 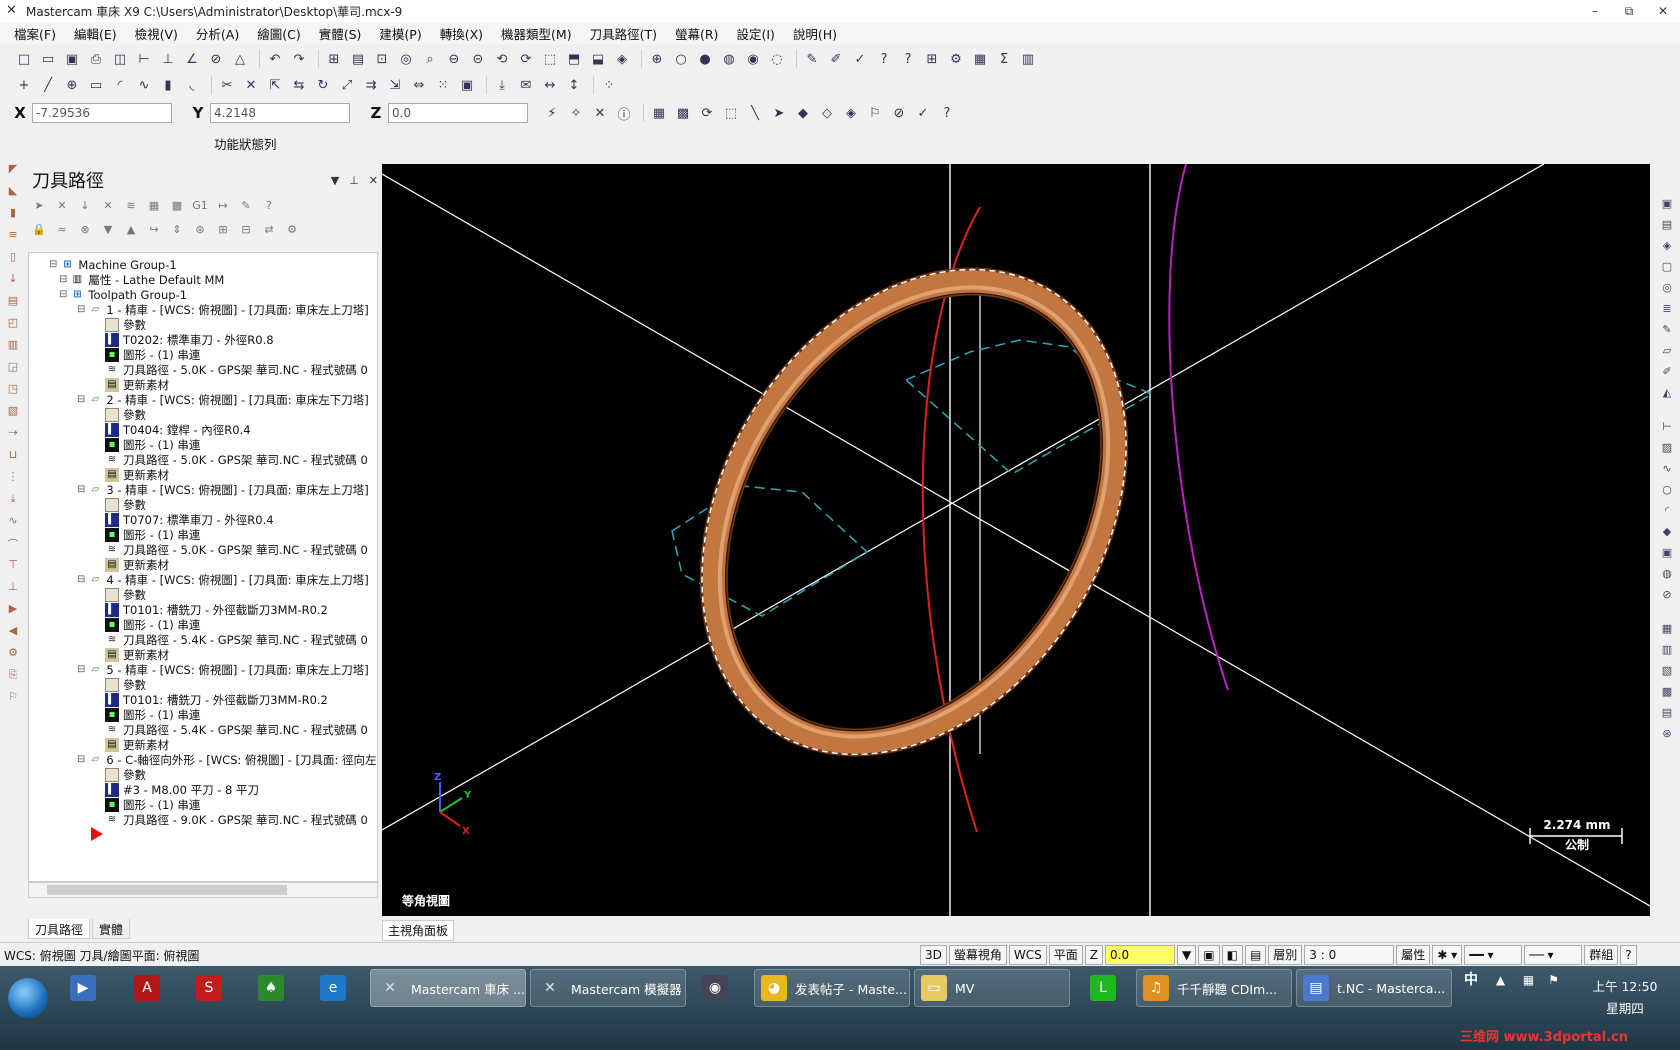 What do you see at coordinates (1667, 673) in the screenshot?
I see `attr-icon: ▧` at bounding box center [1667, 673].